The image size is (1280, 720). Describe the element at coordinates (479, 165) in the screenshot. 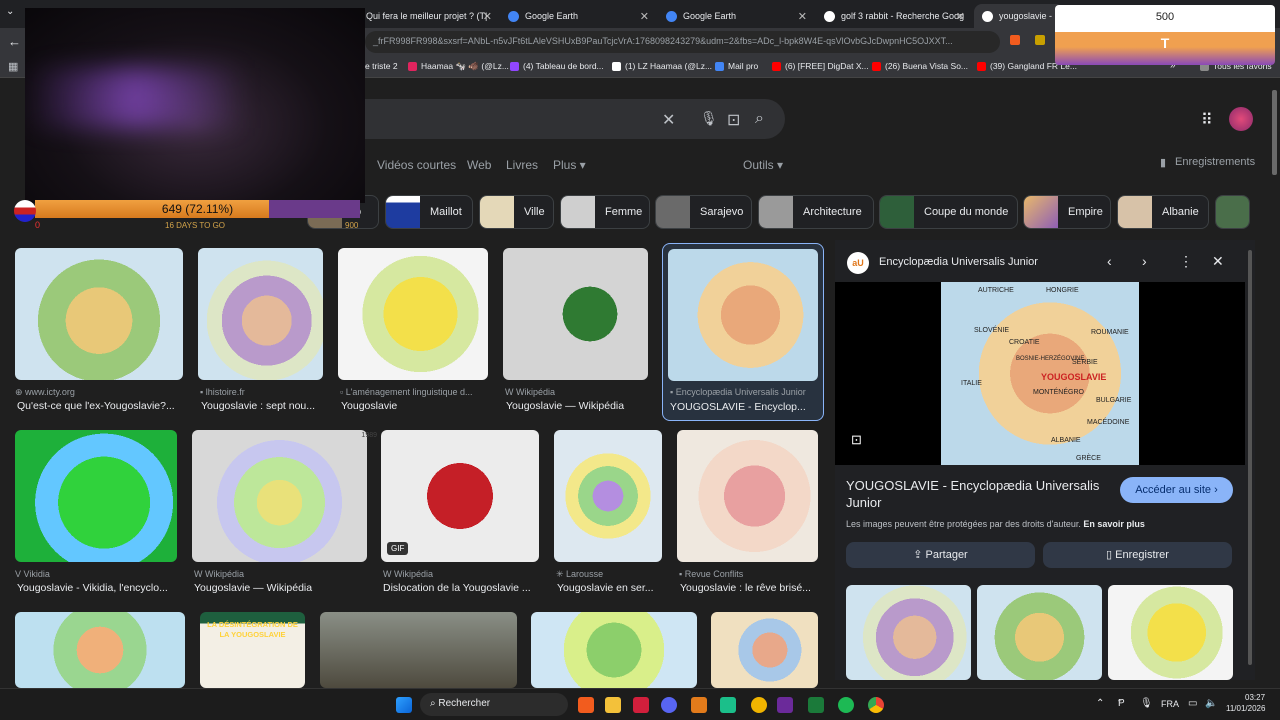

I see `nav-web: Web` at that location.